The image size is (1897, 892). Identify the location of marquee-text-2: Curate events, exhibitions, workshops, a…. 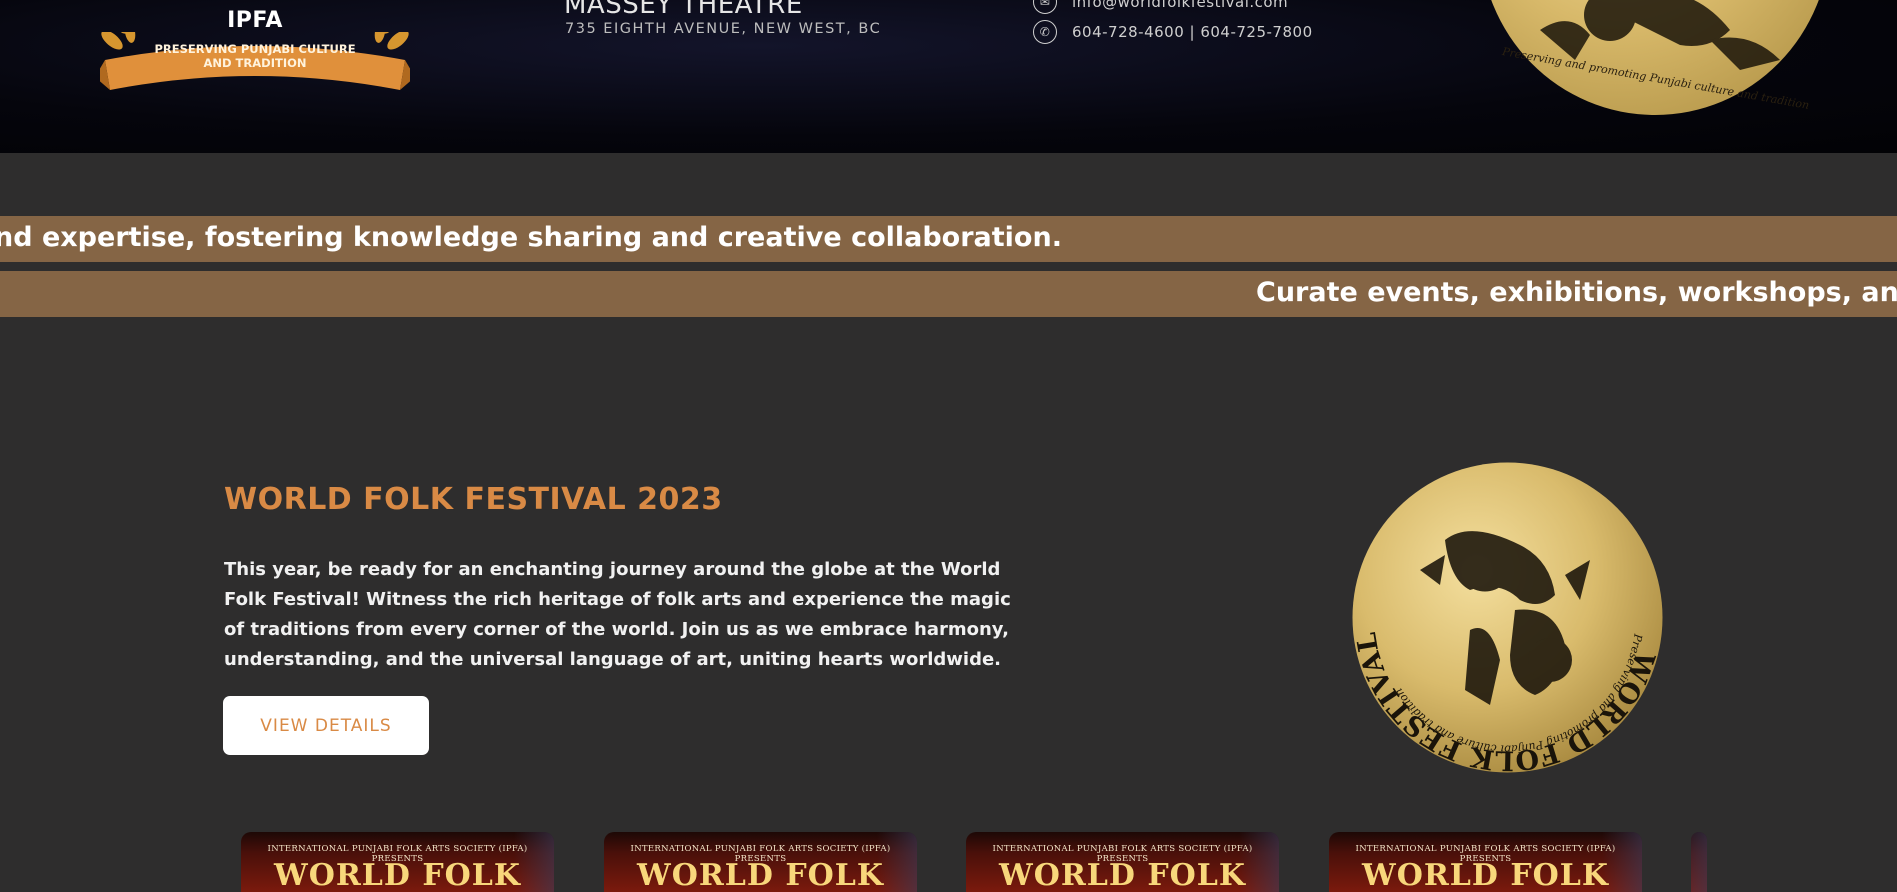
(1576, 292).